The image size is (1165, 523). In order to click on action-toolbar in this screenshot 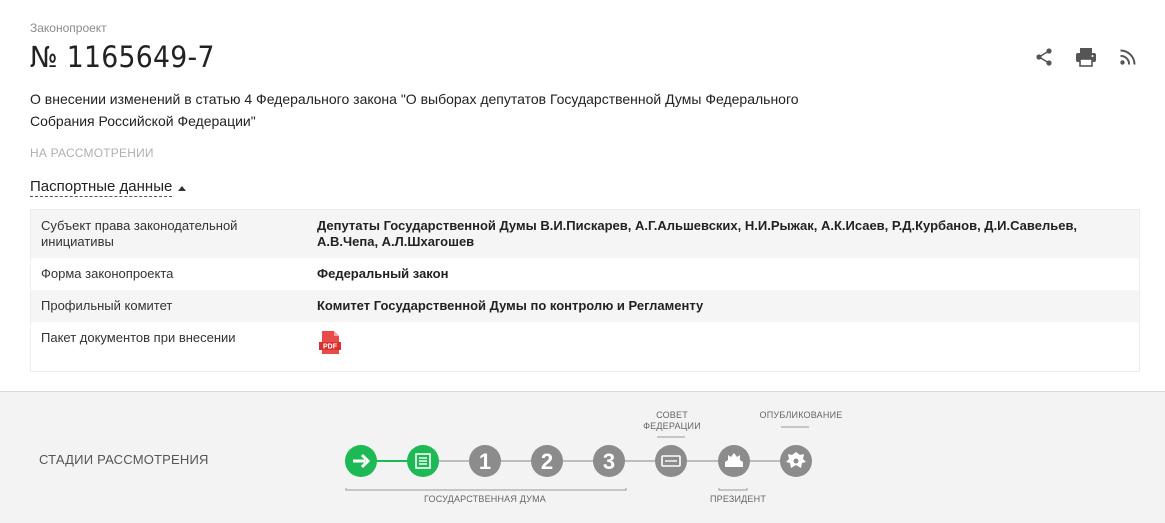, I will do `click(1086, 57)`.